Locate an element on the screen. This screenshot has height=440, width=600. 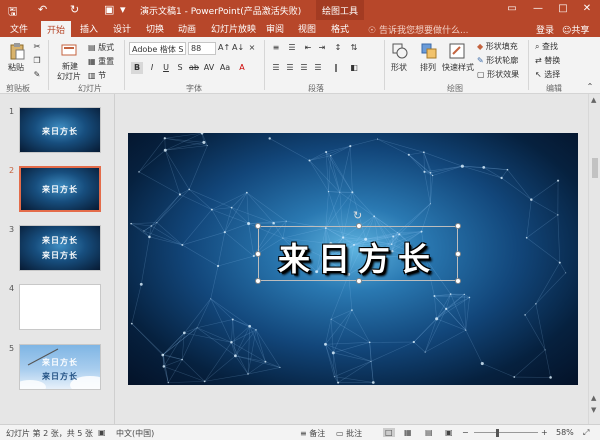
spellcheck-icon: ▣ is located at coordinates (102, 432).